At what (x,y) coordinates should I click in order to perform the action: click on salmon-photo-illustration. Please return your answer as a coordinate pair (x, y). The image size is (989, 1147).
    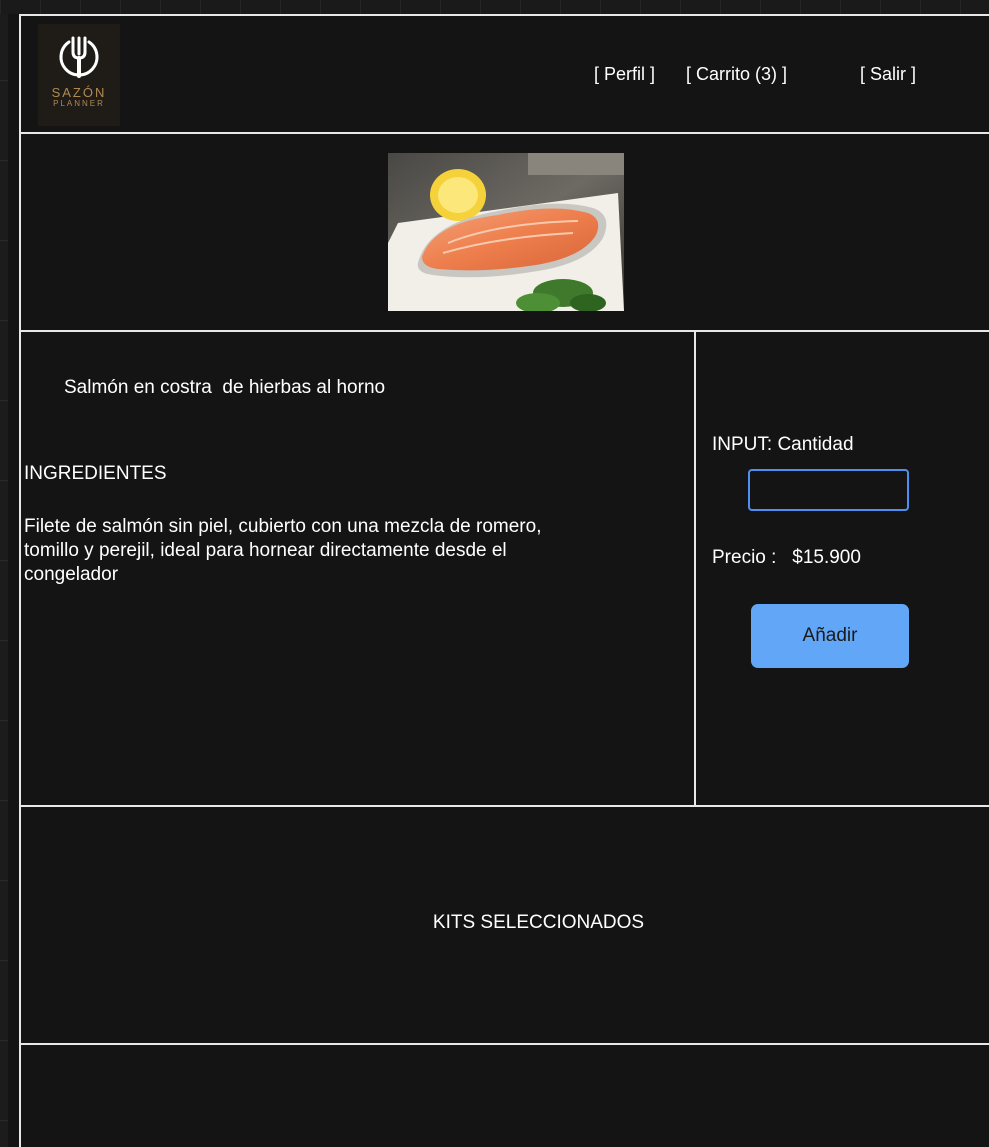
    Looking at the image, I should click on (506, 232).